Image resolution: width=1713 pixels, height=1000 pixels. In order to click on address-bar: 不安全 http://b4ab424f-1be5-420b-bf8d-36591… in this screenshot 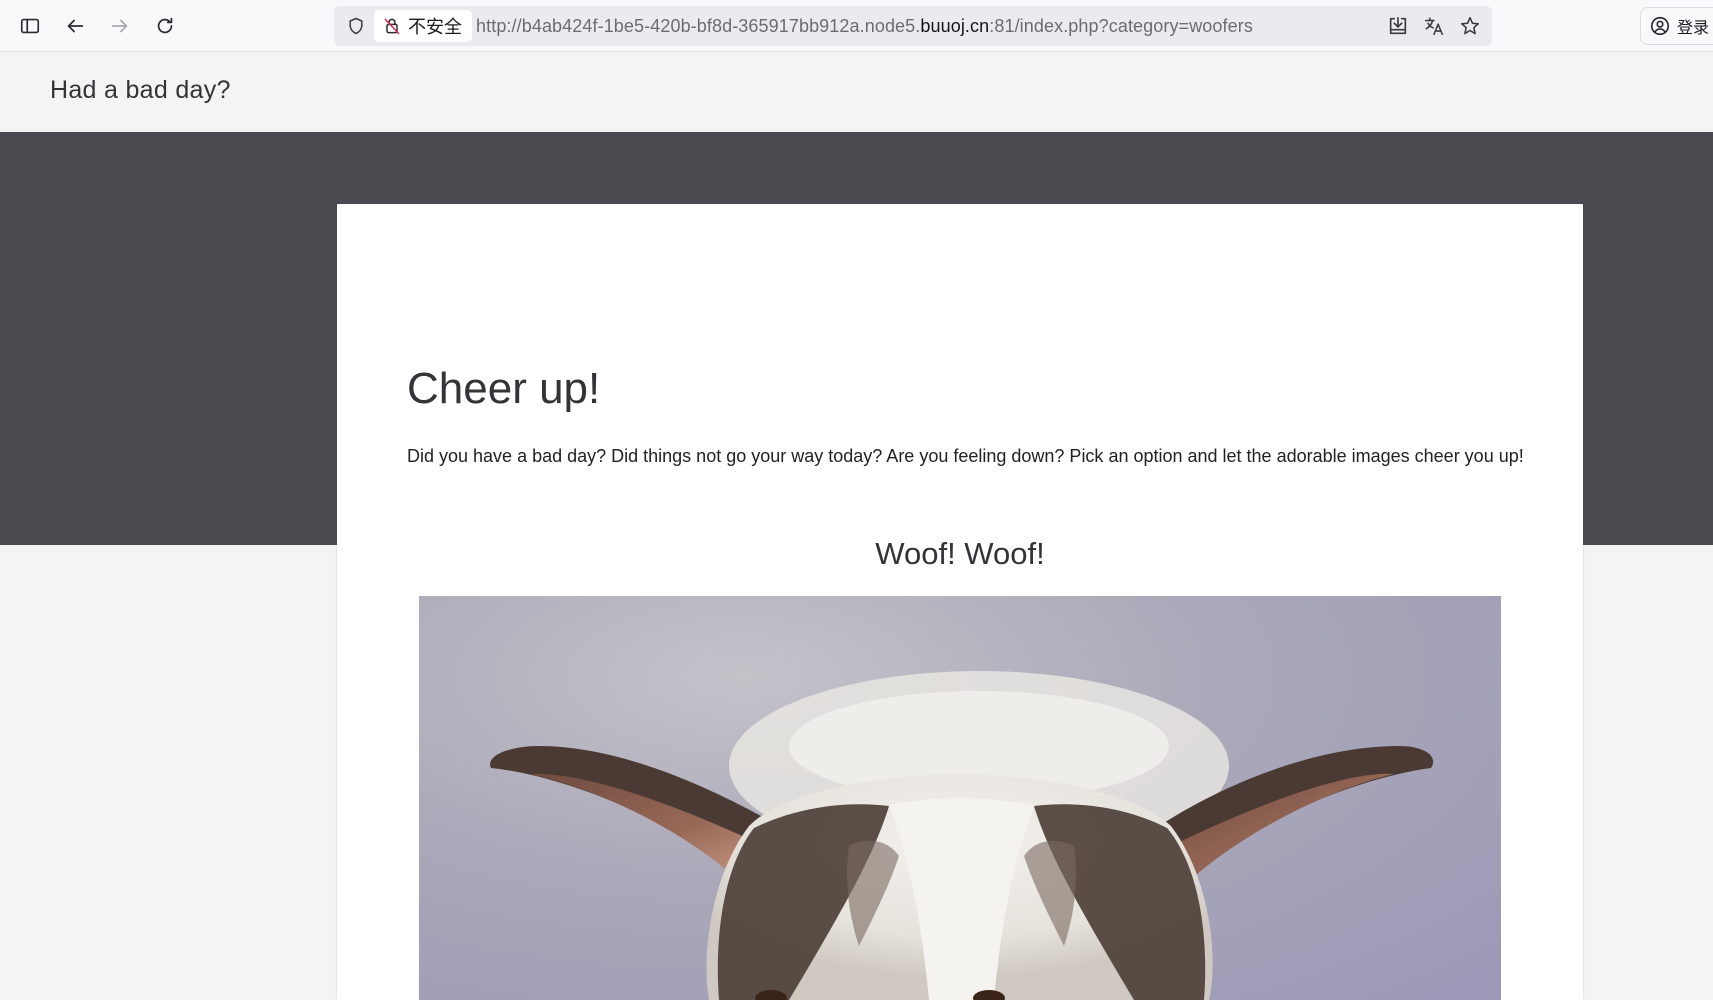, I will do `click(913, 26)`.